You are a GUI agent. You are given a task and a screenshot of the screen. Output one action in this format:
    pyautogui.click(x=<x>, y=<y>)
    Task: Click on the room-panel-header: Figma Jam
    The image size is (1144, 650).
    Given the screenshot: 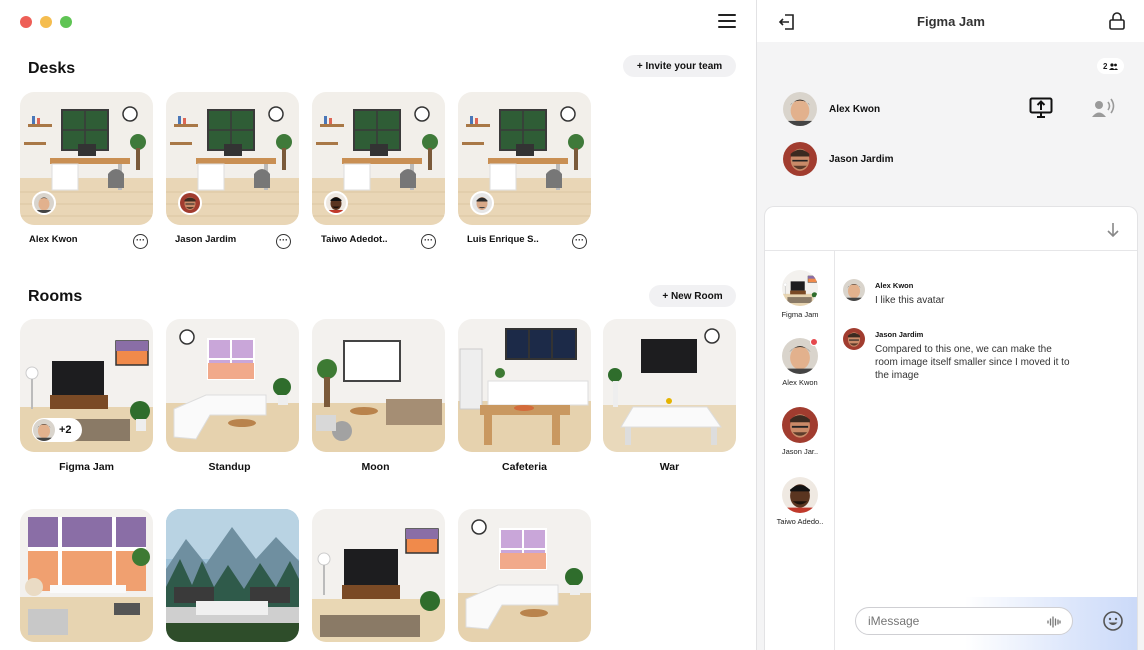 What is the action you would take?
    pyautogui.click(x=950, y=21)
    